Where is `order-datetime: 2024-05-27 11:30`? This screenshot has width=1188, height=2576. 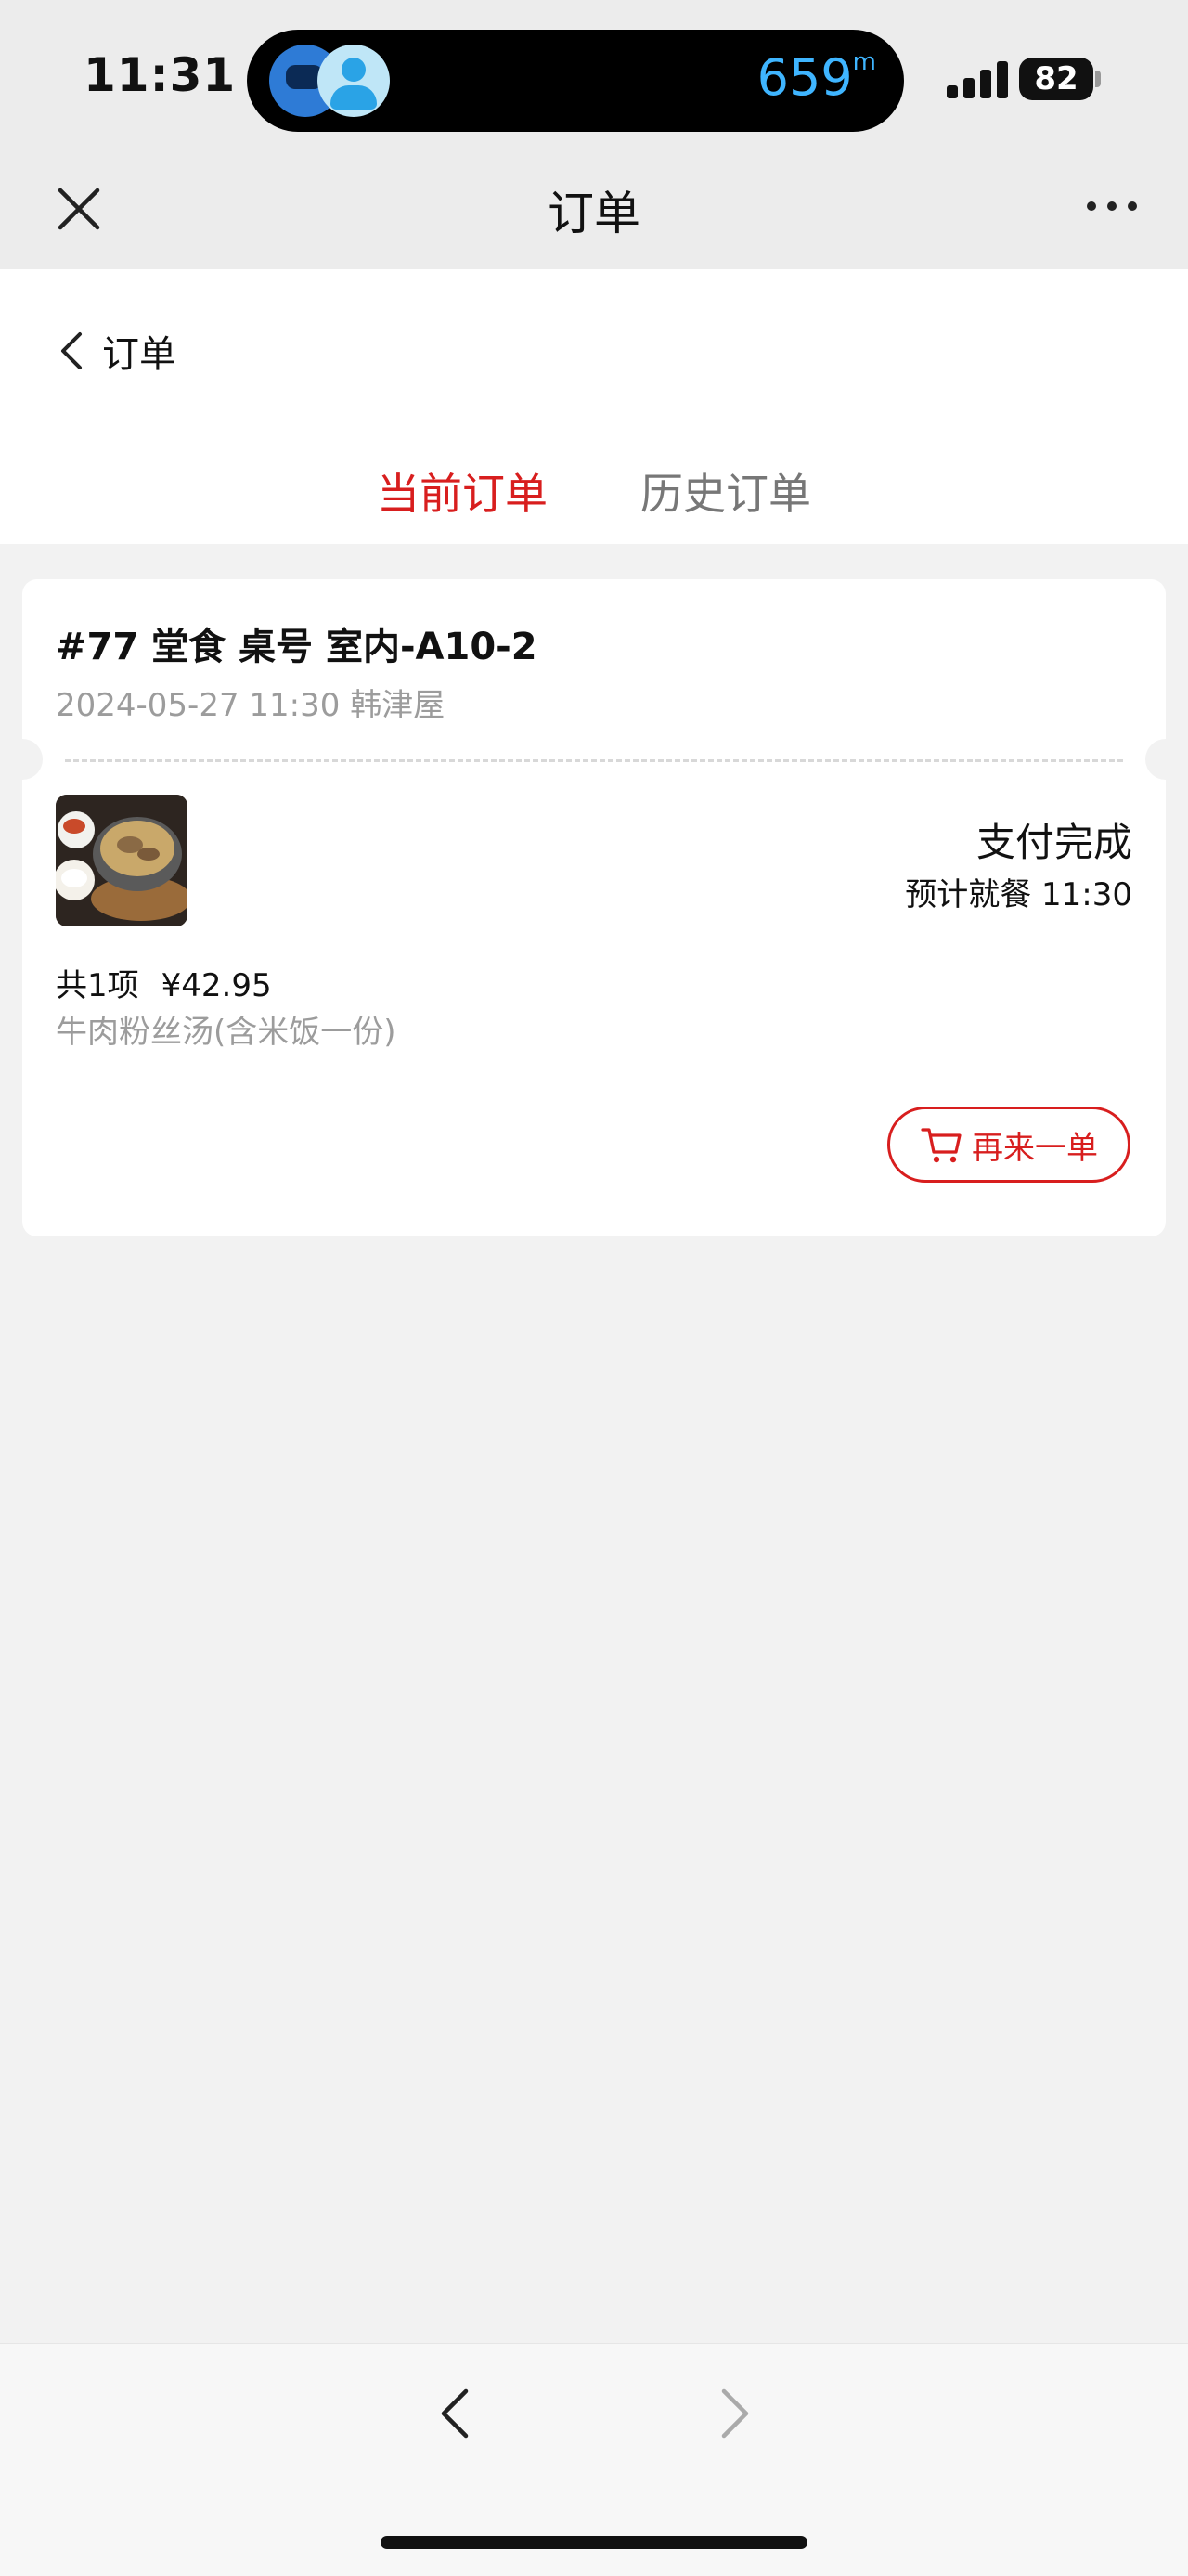 order-datetime: 2024-05-27 11:30 is located at coordinates (198, 705).